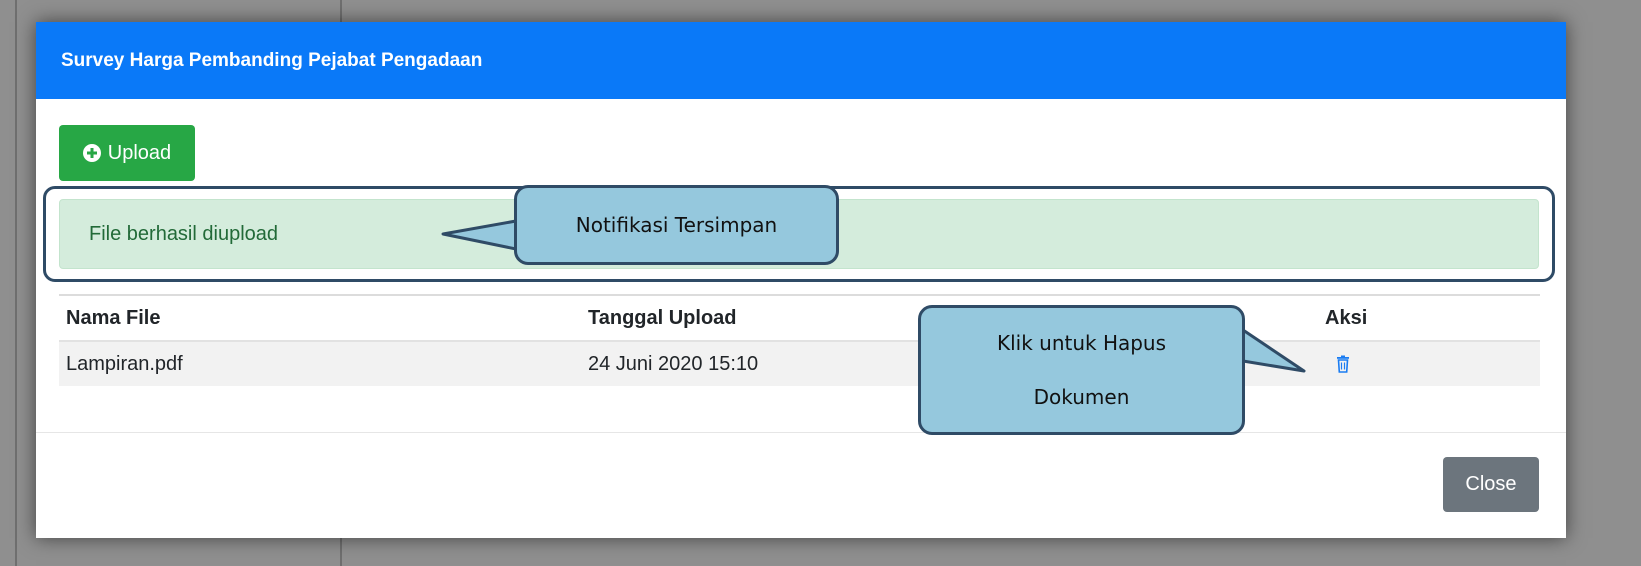 The height and width of the screenshot is (566, 1641). I want to click on delete-callout-tail, so click(1274, 350).